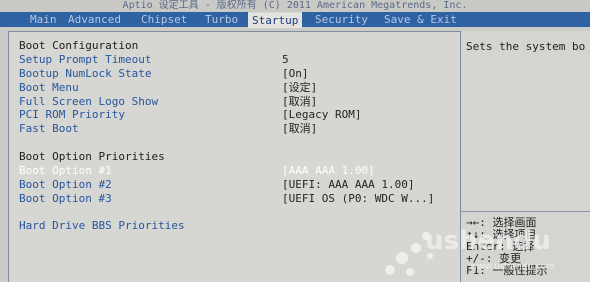  I want to click on boot-option-3-value: [UEFI OS (P0: WDC W...], so click(358, 198).